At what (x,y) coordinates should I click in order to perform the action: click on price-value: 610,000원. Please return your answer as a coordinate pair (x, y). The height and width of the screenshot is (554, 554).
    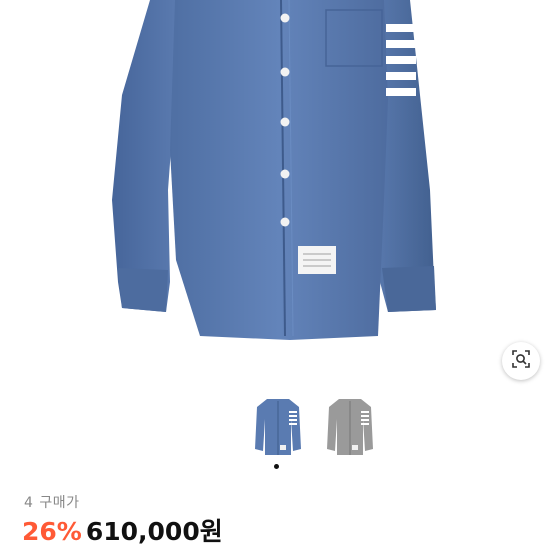
    Looking at the image, I should click on (154, 531).